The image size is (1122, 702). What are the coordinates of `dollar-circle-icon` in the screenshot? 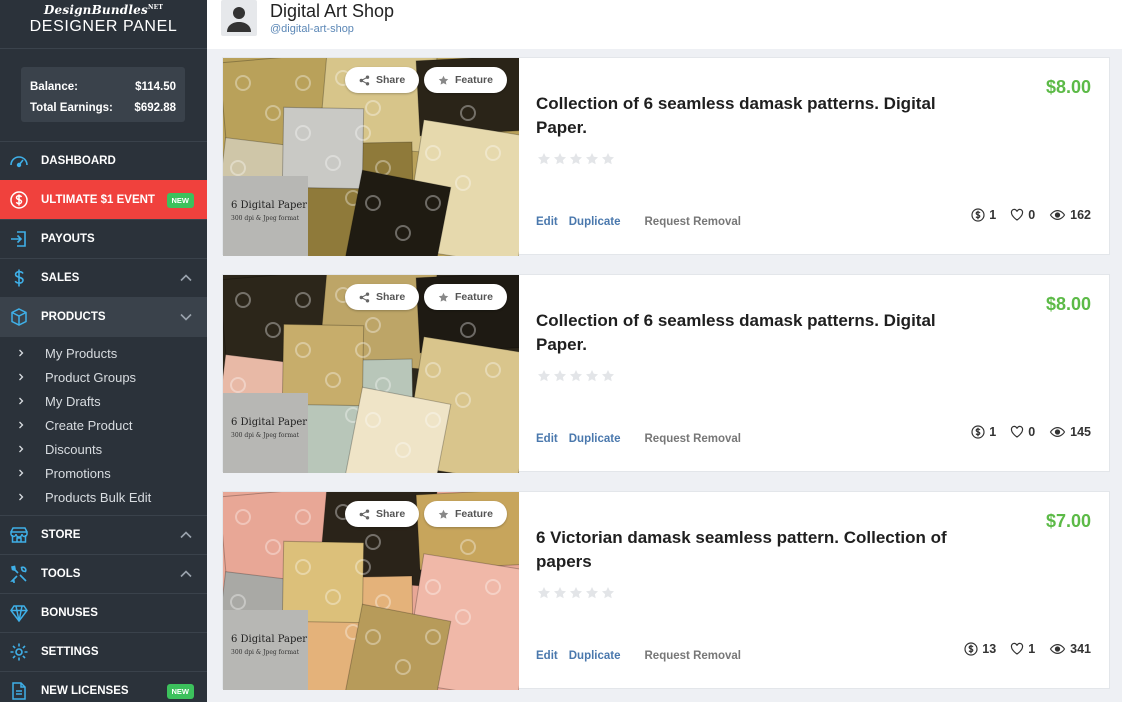 It's located at (978, 215).